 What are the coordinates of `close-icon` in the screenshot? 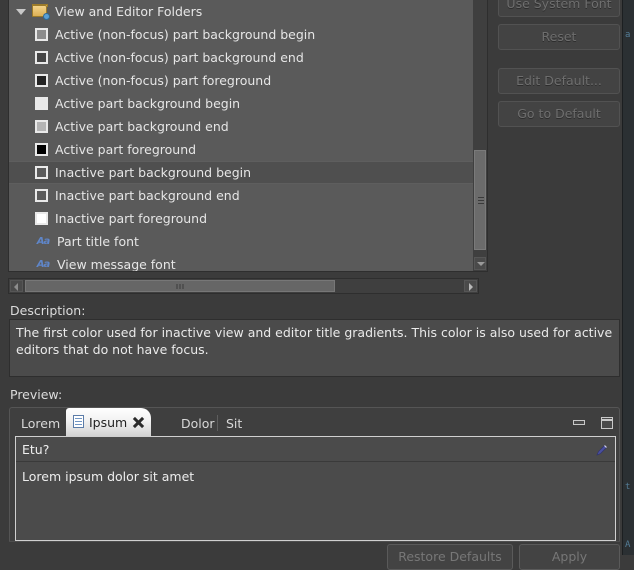 It's located at (138, 422).